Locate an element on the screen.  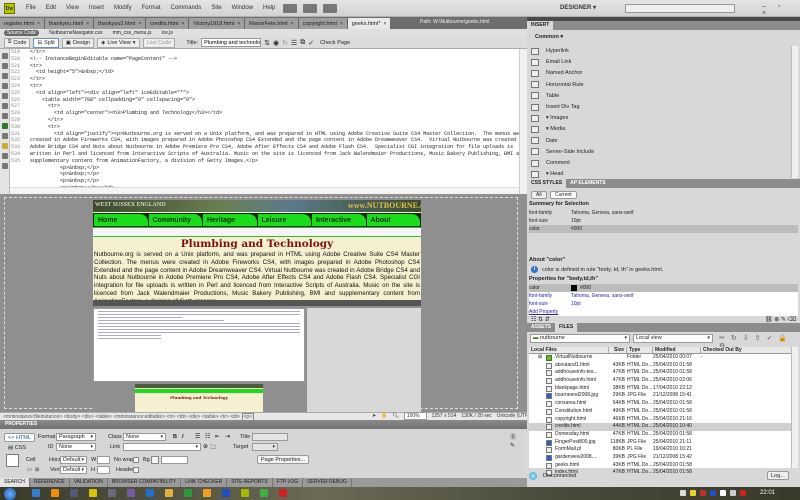
col-local-files: Local Files is located at coordinates (569, 350).